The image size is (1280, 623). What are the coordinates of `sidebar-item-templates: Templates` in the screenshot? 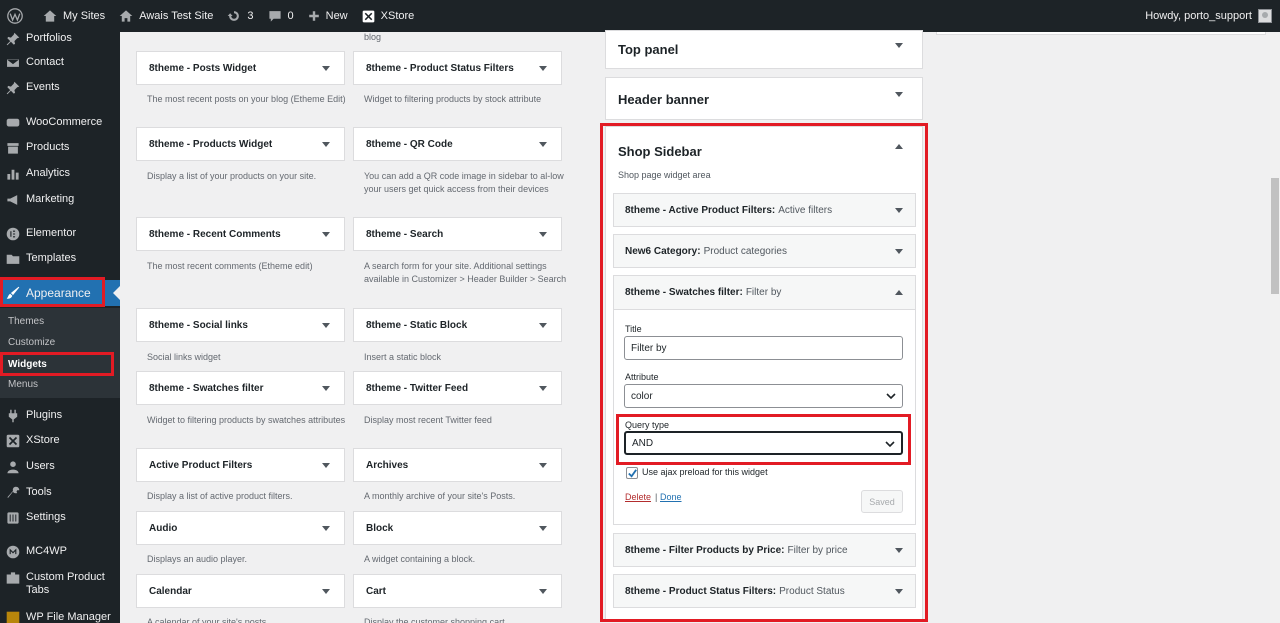 It's located at (60, 259).